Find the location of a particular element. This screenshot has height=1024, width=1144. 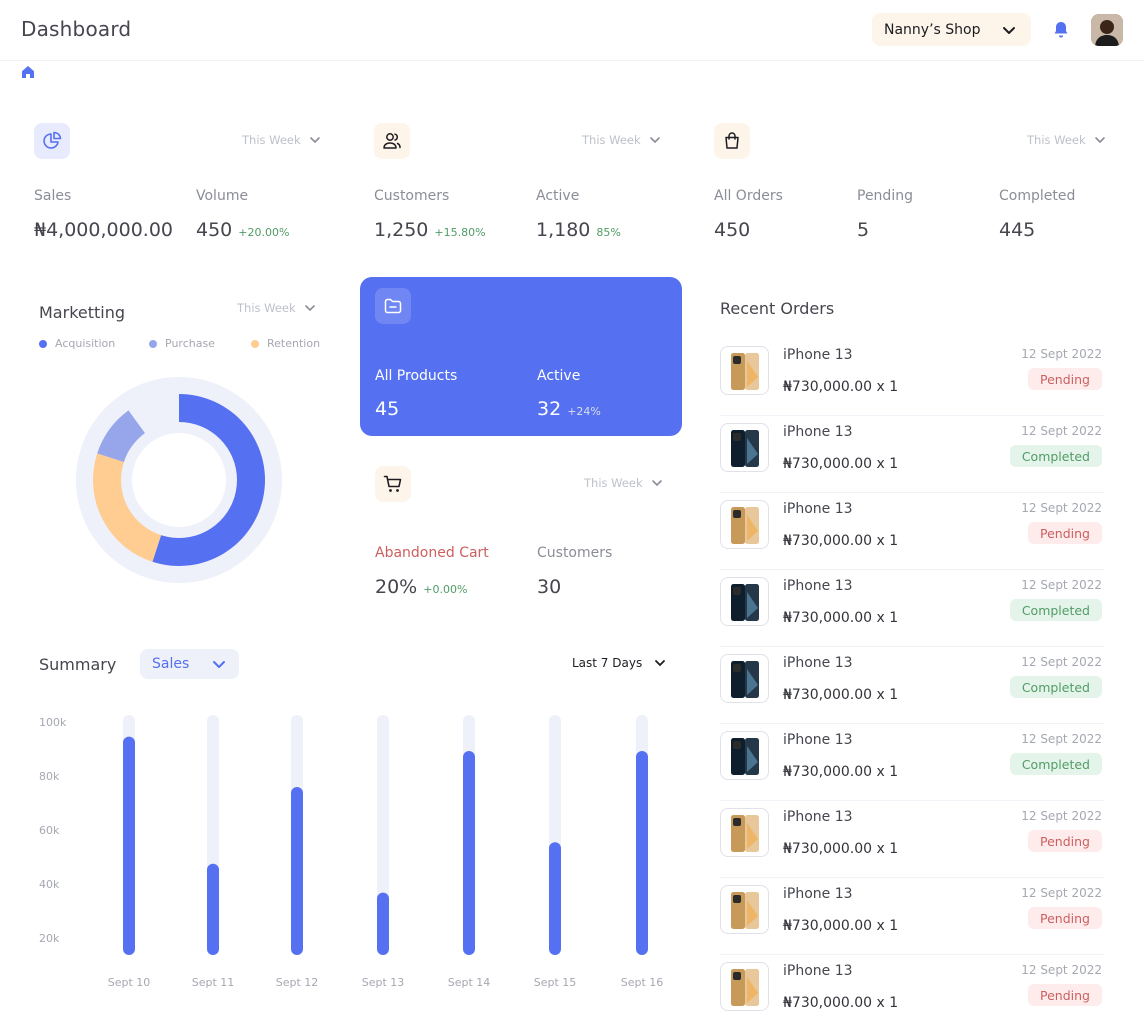

shop-name: Nanny’s Shop is located at coordinates (932, 29).